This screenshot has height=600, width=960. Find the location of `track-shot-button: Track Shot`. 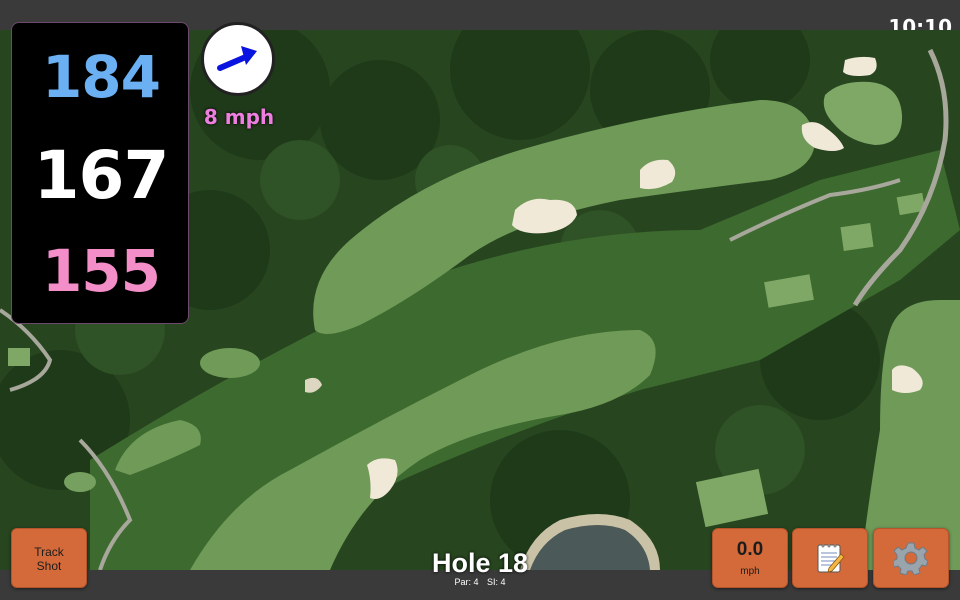

track-shot-button: Track Shot is located at coordinates (49, 558).